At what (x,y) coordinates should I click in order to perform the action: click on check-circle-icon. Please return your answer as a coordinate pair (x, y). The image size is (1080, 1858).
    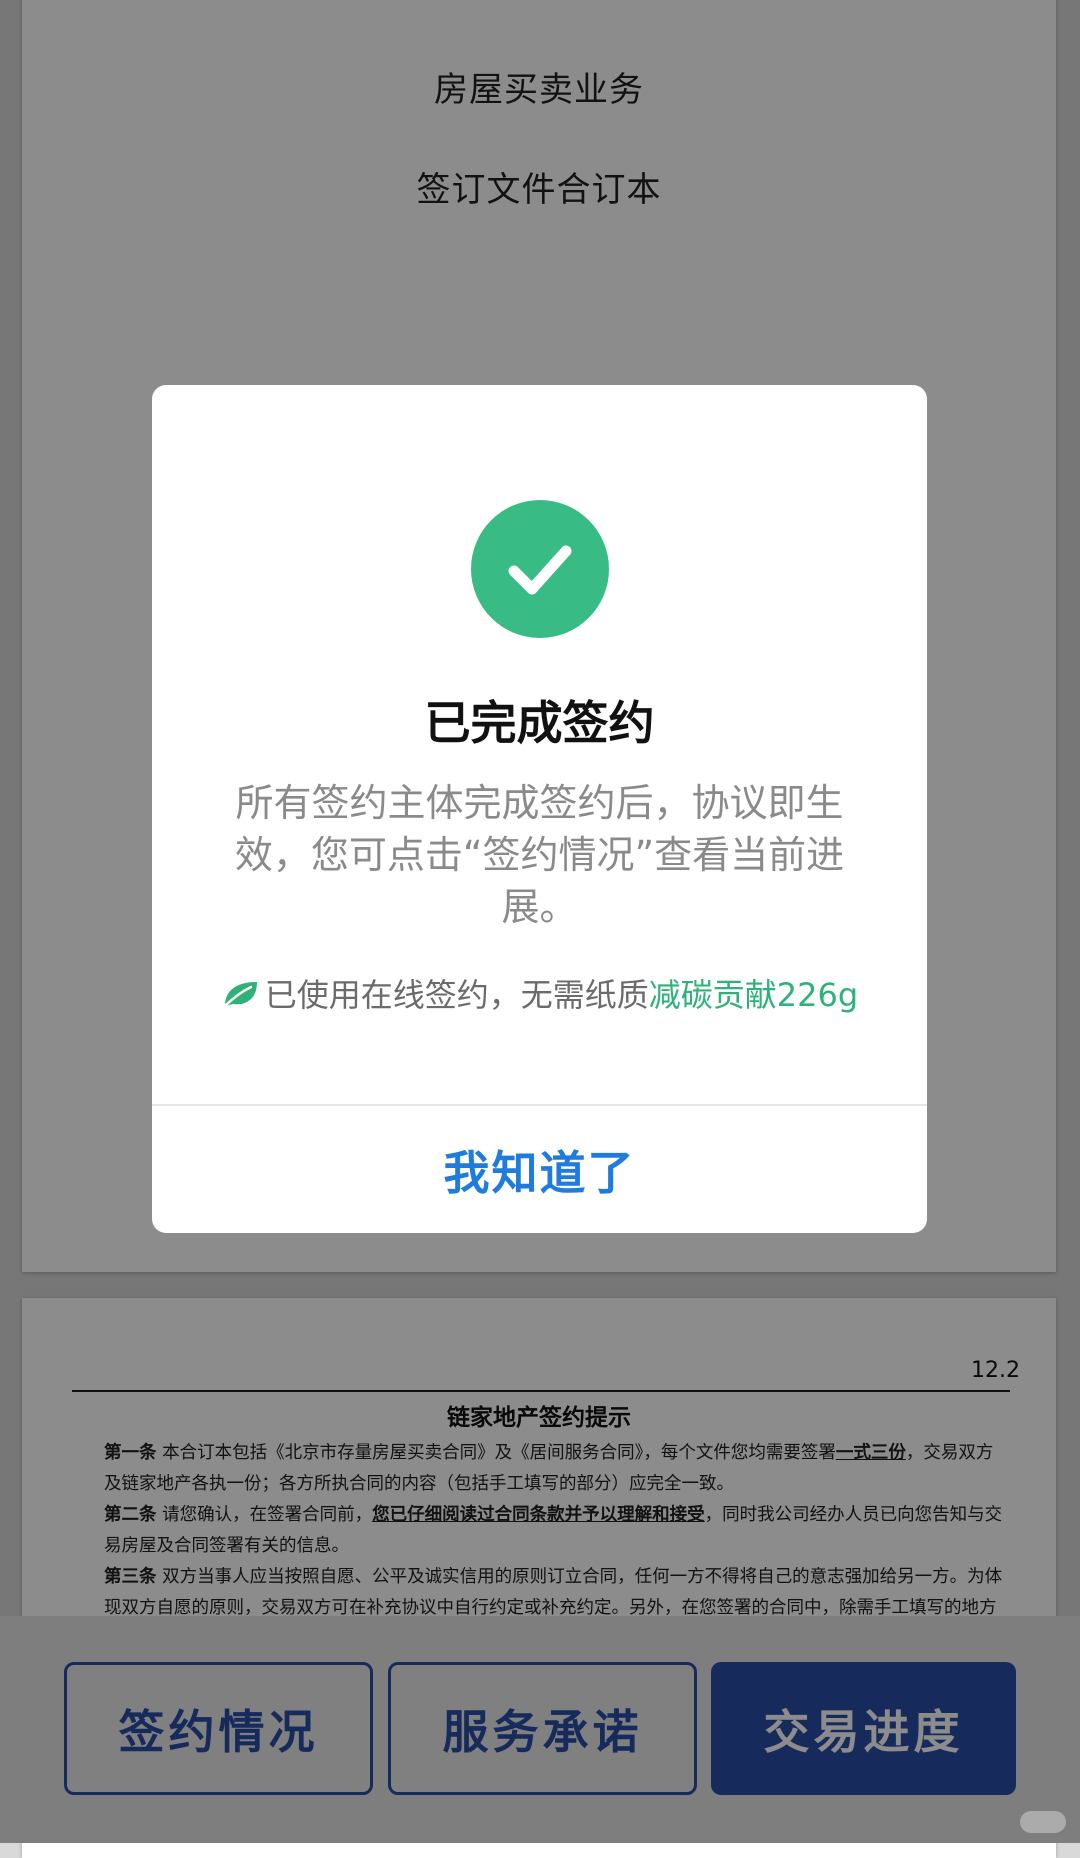
    Looking at the image, I should click on (540, 569).